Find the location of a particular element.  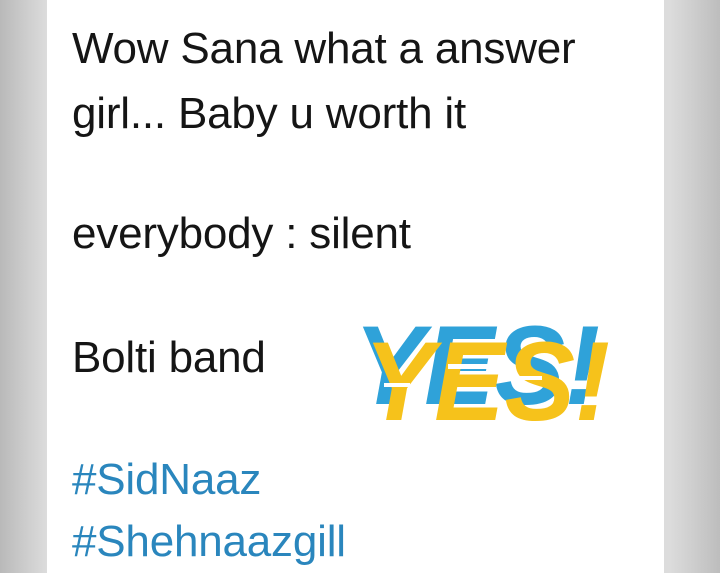

post-text-line-2: girl... Baby u worth it is located at coordinates (269, 113).